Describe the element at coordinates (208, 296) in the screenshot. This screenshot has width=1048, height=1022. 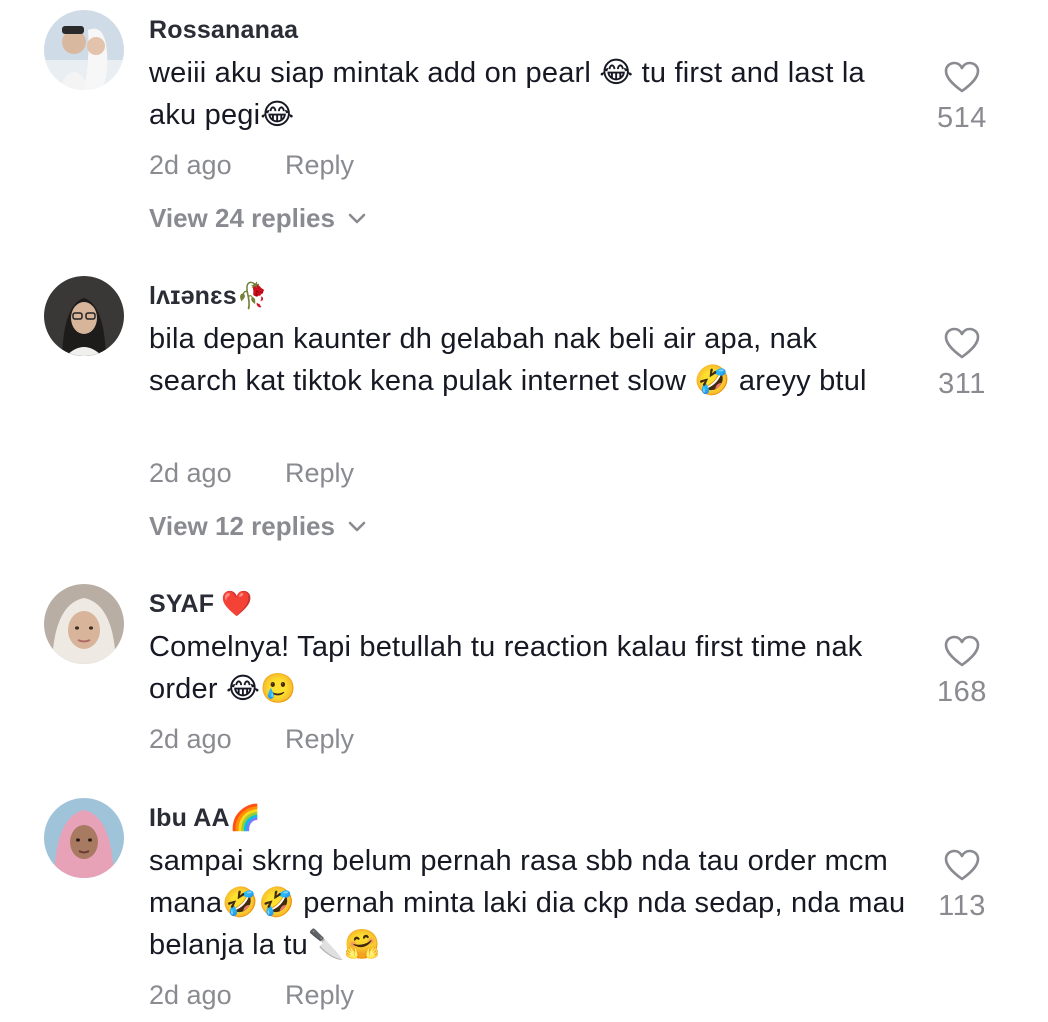
I see `username: lʌɪənɛs🥀` at that location.